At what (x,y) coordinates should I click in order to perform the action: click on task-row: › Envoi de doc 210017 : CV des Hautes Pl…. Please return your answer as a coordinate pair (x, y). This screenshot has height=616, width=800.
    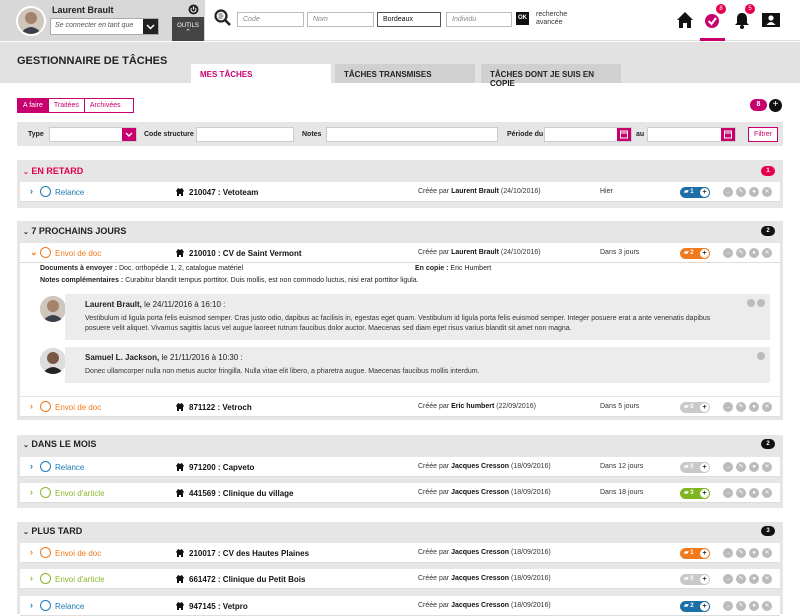
    Looking at the image, I should click on (400, 553).